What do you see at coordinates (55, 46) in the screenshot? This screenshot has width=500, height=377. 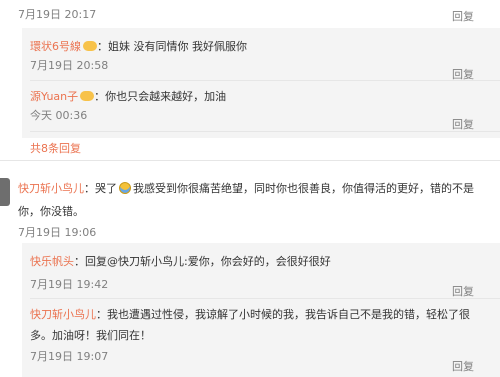 I see `sub-reply-username: 環状6号線` at bounding box center [55, 46].